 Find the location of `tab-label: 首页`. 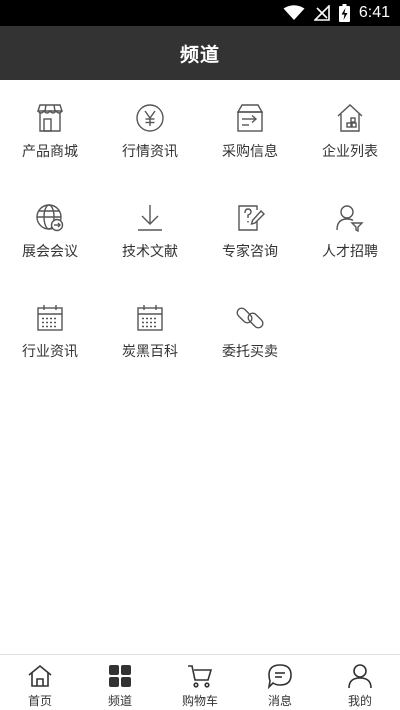

tab-label: 首页 is located at coordinates (39, 701).